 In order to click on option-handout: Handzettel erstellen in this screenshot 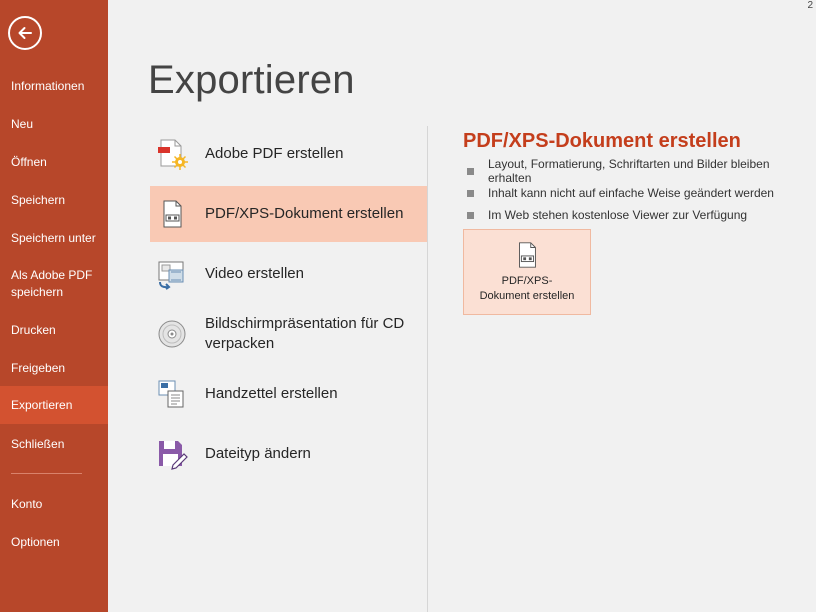, I will do `click(288, 394)`.